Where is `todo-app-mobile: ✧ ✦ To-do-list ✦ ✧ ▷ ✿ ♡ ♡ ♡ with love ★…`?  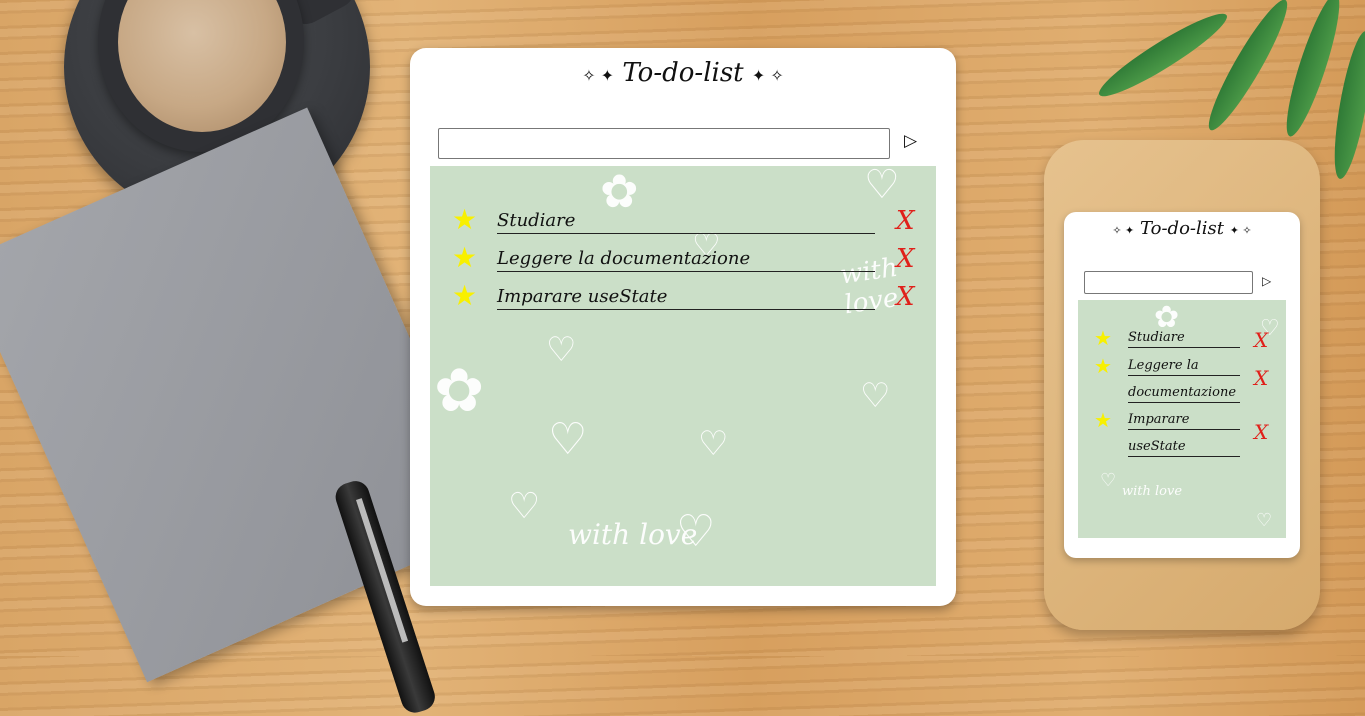
todo-app-mobile: ✧ ✦ To-do-list ✦ ✧ ▷ ✿ ♡ ♡ ♡ with love ★… is located at coordinates (1182, 385).